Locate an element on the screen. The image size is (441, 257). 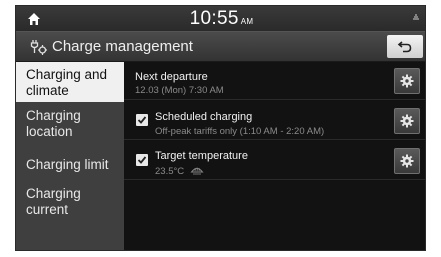
next-departure-label: Next departure is located at coordinates (171, 77).